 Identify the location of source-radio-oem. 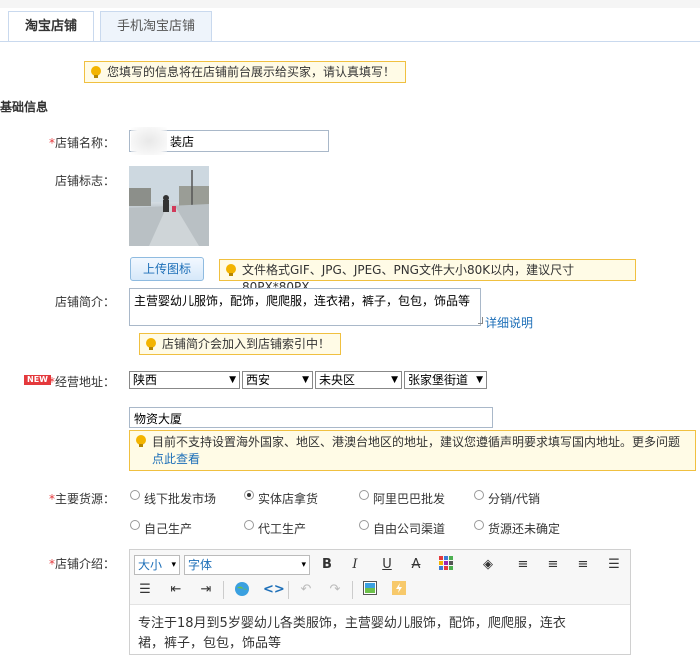
(249, 525).